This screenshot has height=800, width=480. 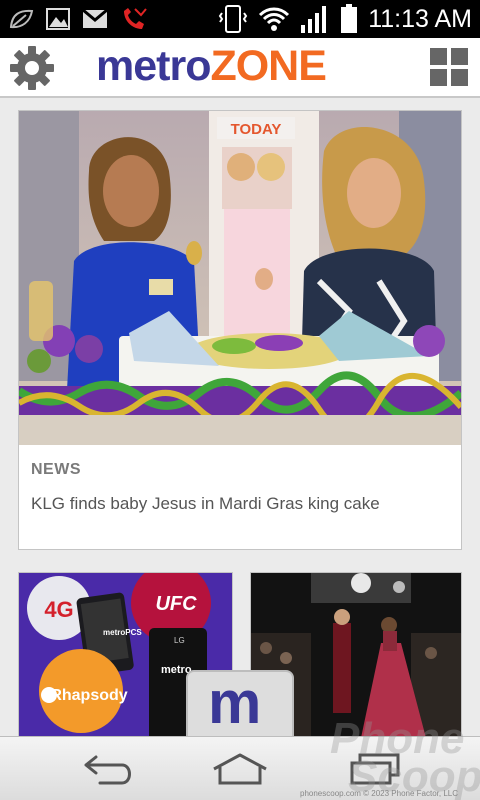 I want to click on app-header: metroZONE, so click(x=240, y=68).